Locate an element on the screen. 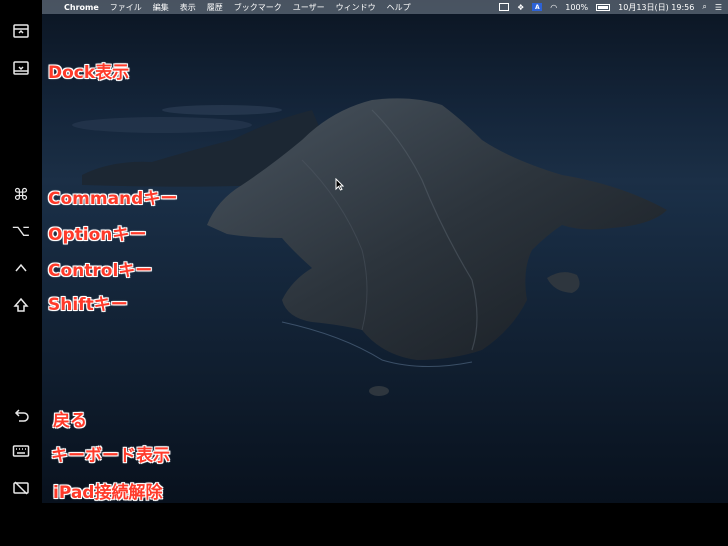  option-label: Optionキー is located at coordinates (97, 235).